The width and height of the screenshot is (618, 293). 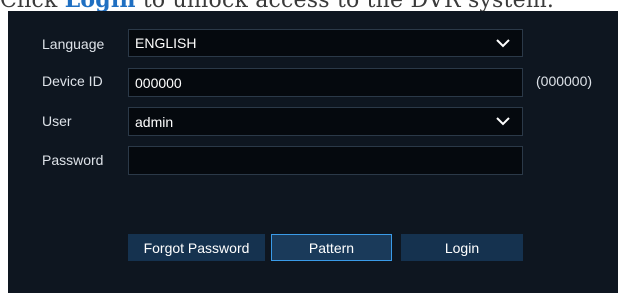 What do you see at coordinates (73, 160) in the screenshot?
I see `password-label: Password` at bounding box center [73, 160].